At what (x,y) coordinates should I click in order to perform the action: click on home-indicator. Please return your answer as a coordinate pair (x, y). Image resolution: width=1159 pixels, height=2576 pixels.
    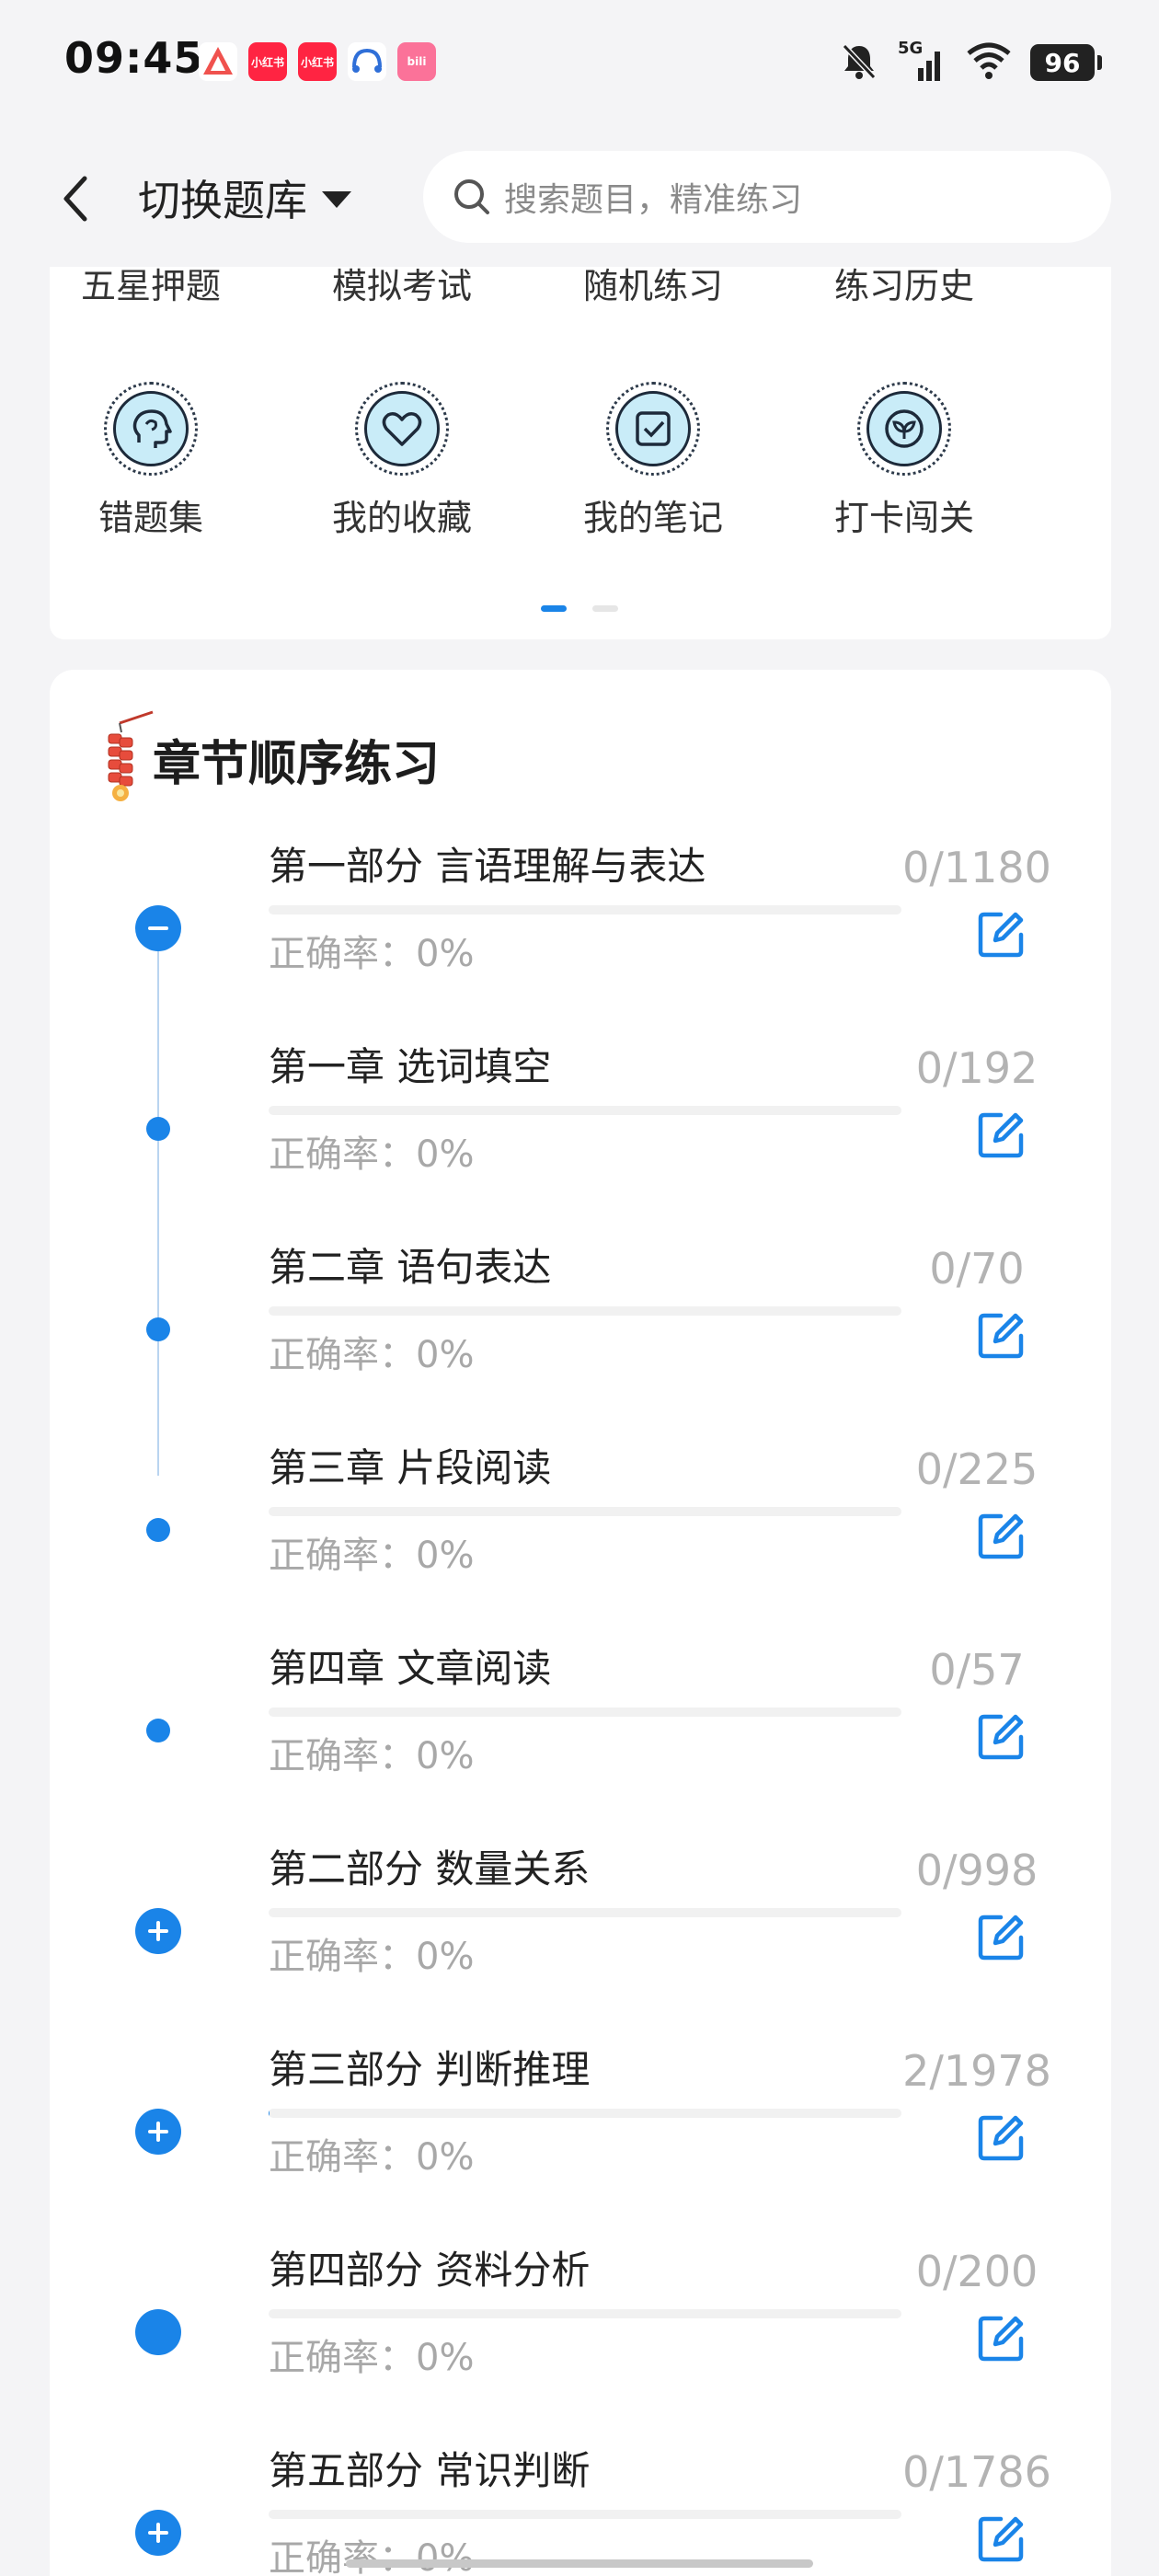
    Looking at the image, I should click on (579, 2563).